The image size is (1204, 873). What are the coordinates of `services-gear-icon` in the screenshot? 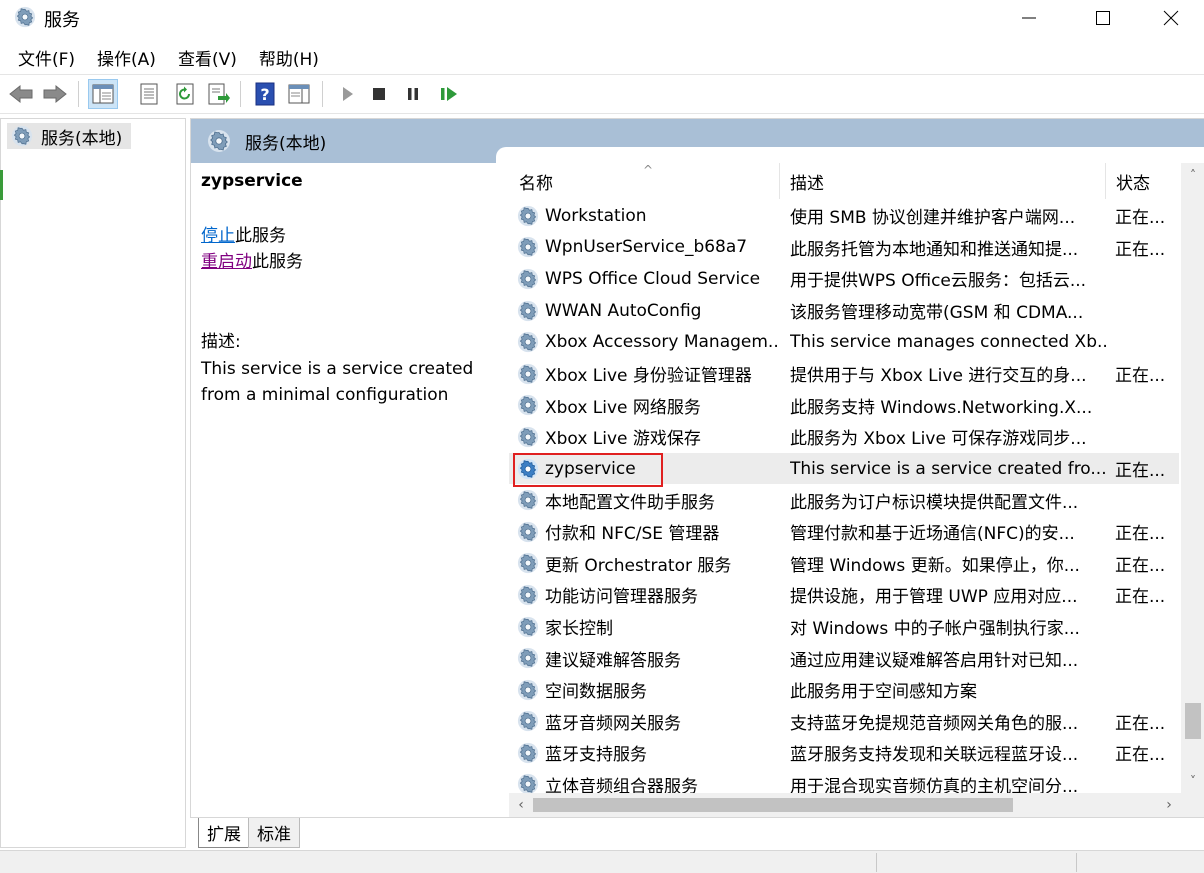 It's located at (22, 136).